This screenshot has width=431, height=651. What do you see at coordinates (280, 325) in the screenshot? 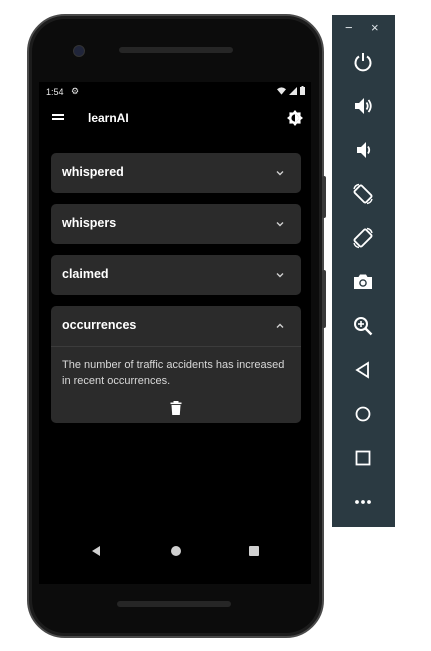
I see `chevron-up-icon` at bounding box center [280, 325].